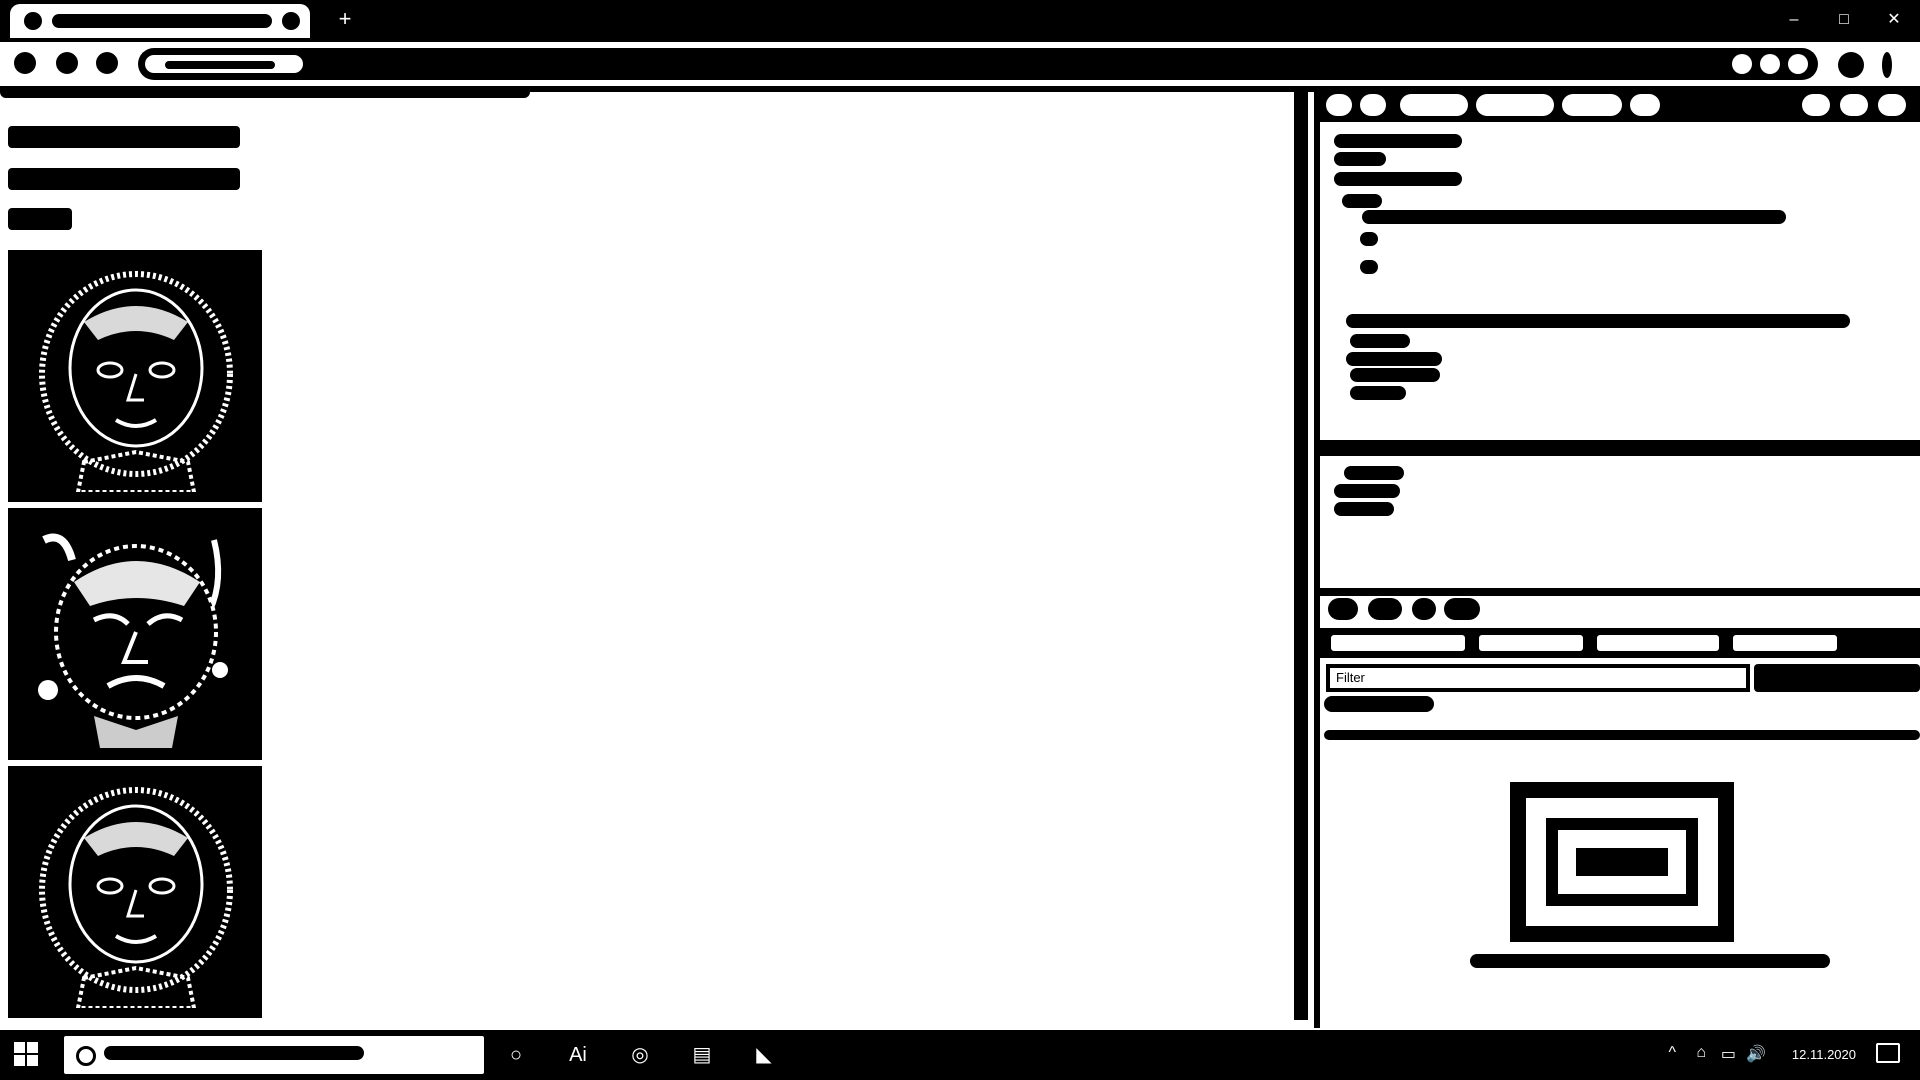 The height and width of the screenshot is (1080, 1920). Describe the element at coordinates (1794, 20) in the screenshot. I see `minimize-button: –` at that location.